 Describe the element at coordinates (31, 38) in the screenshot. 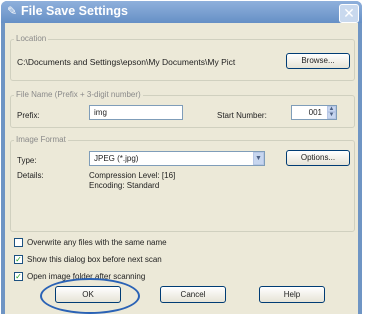

I see `location-legend: Location` at that location.